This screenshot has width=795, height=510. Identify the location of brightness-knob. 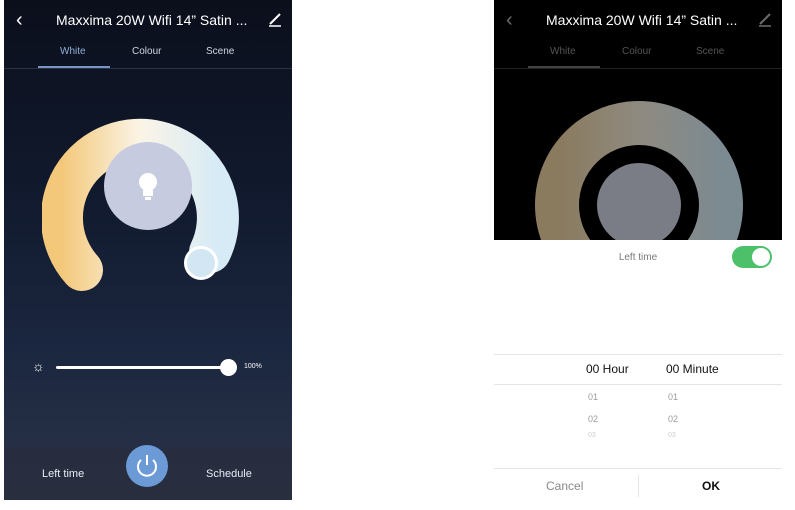
(228, 367).